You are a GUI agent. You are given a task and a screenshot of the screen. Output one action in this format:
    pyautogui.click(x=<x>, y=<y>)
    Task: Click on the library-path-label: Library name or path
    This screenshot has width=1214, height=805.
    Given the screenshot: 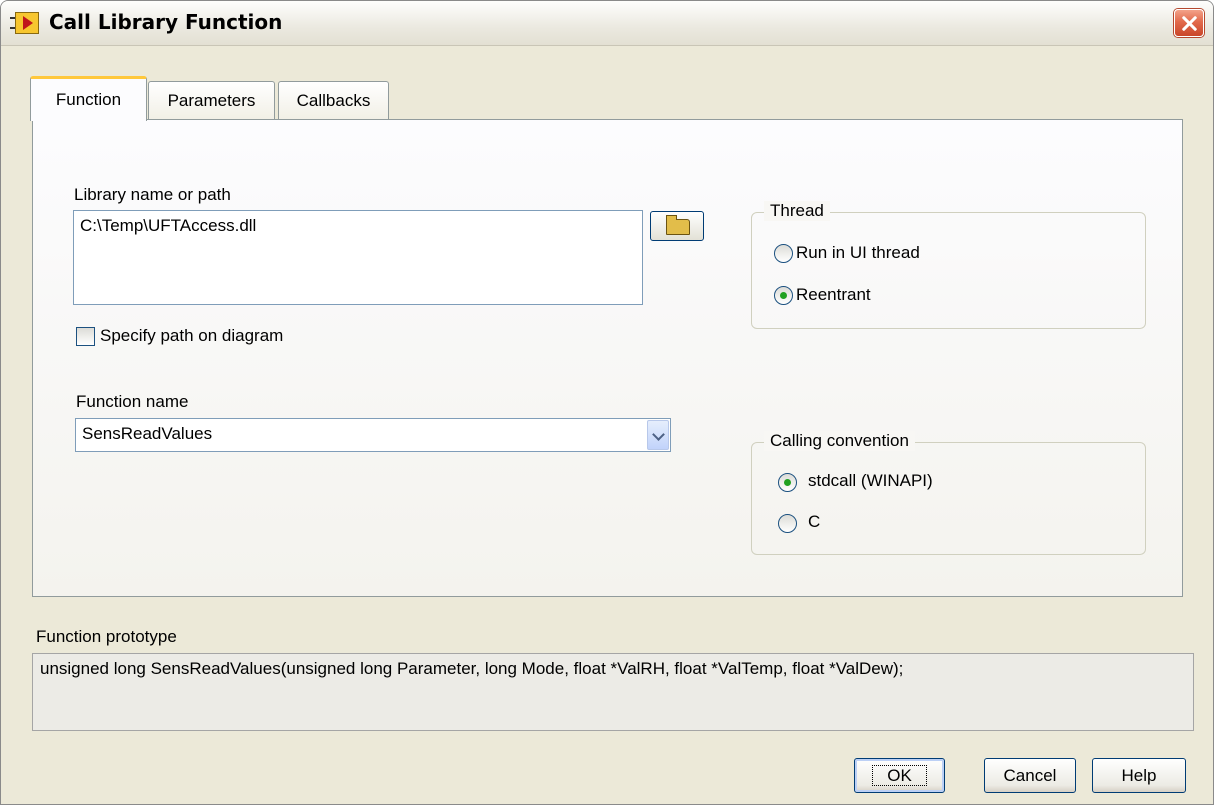 What is the action you would take?
    pyautogui.click(x=152, y=194)
    